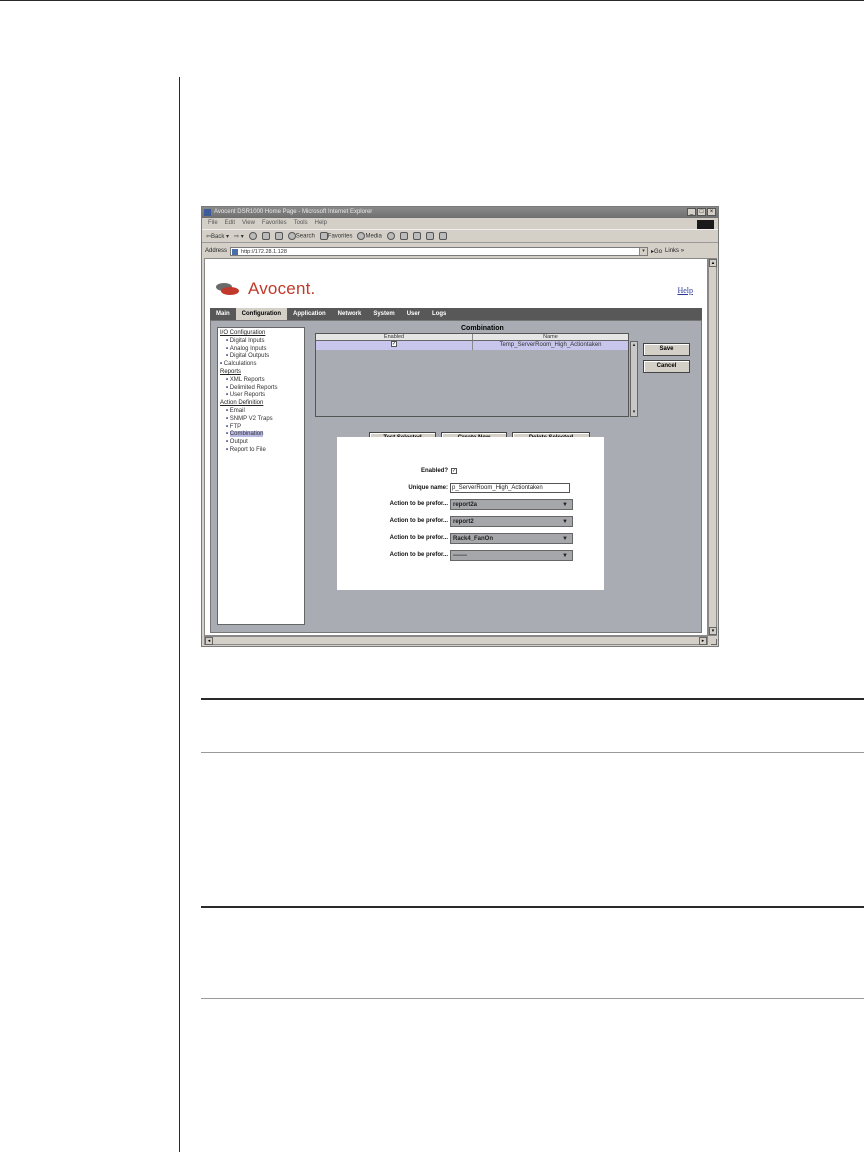  What do you see at coordinates (323, 236) in the screenshot?
I see `favorites-icon` at bounding box center [323, 236].